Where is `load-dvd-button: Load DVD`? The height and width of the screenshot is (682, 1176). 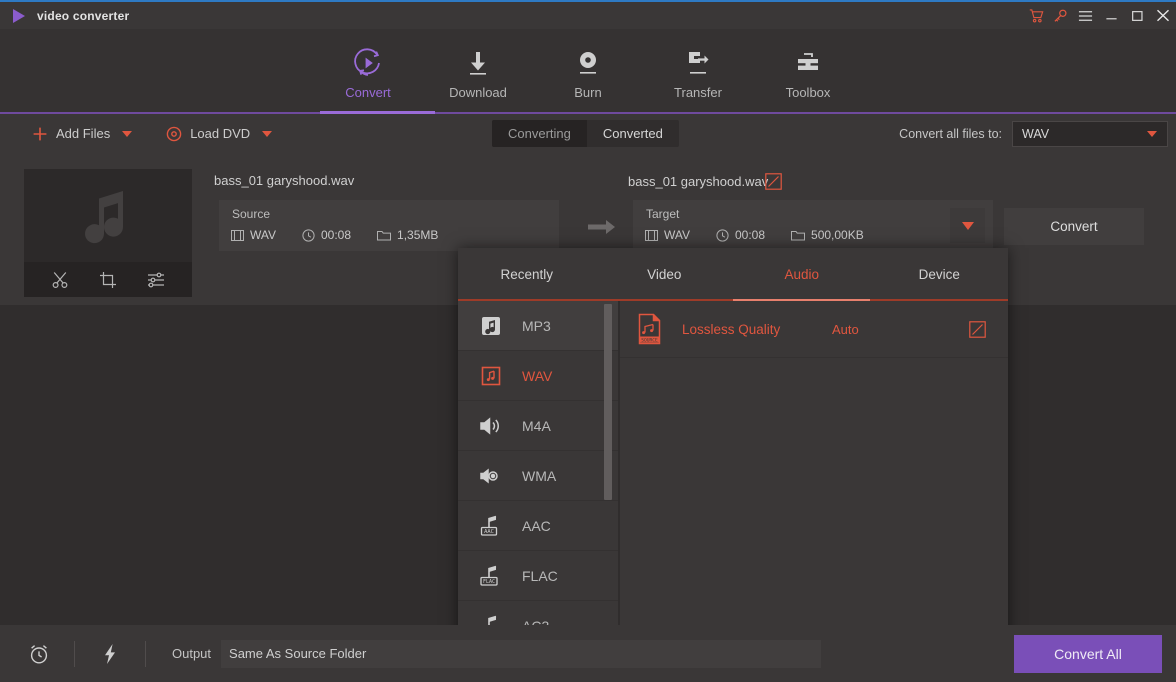
load-dvd-button: Load DVD is located at coordinates (219, 133).